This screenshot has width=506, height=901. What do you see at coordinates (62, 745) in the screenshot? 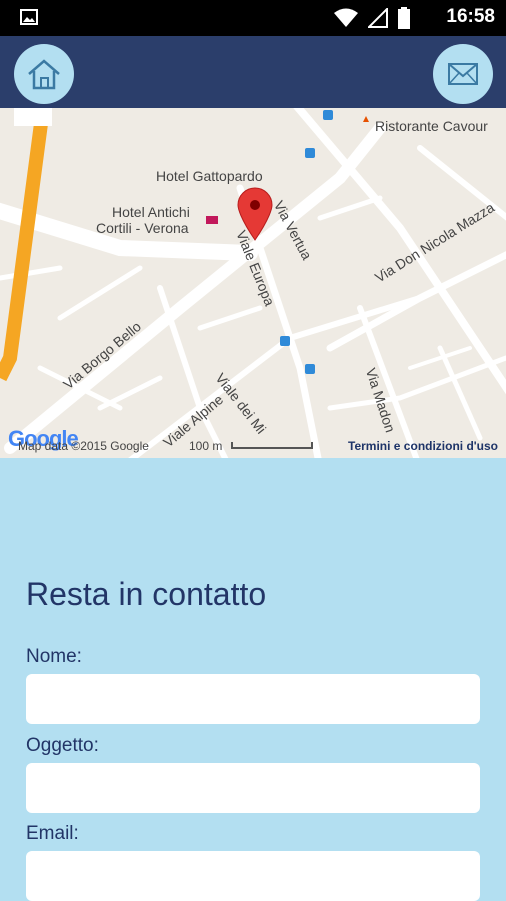
I see `subject-label: Oggetto:` at bounding box center [62, 745].